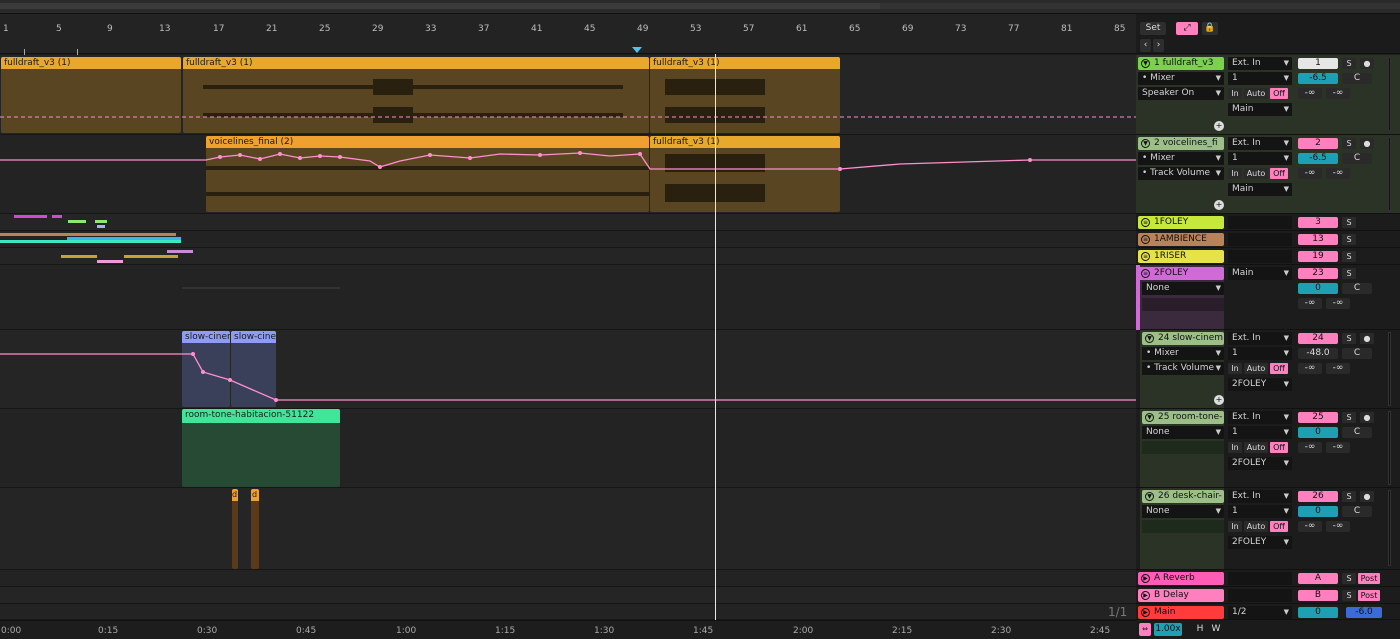 The height and width of the screenshot is (639, 1400). What do you see at coordinates (1181, 273) in the screenshot?
I see `group-name: ≡ 2FOLEY` at bounding box center [1181, 273].